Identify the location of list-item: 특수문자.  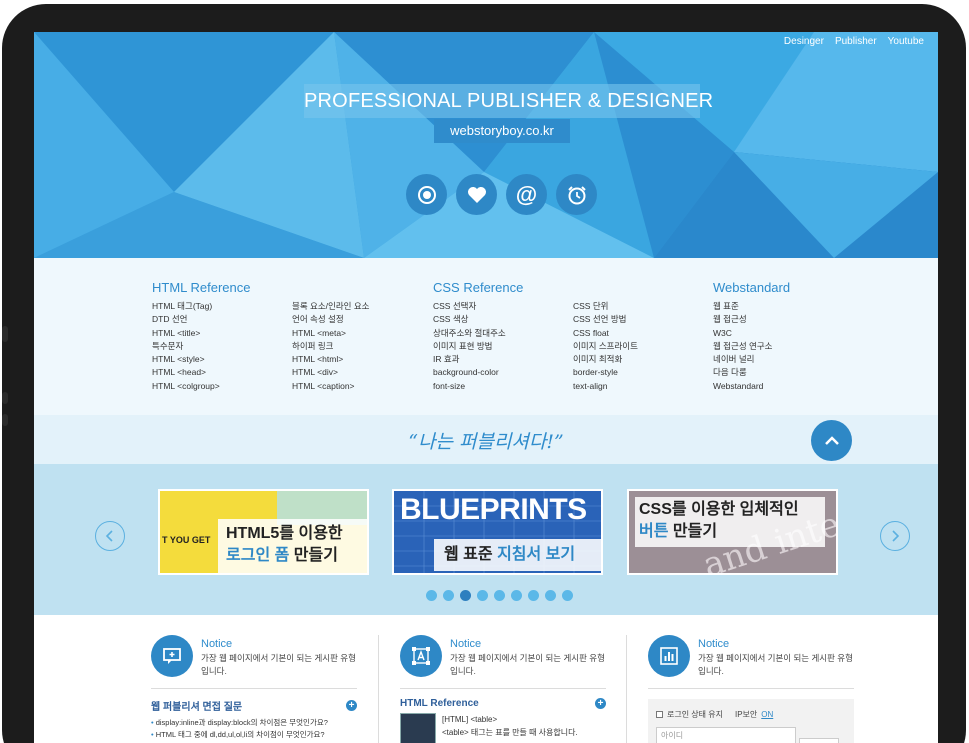
(201, 346).